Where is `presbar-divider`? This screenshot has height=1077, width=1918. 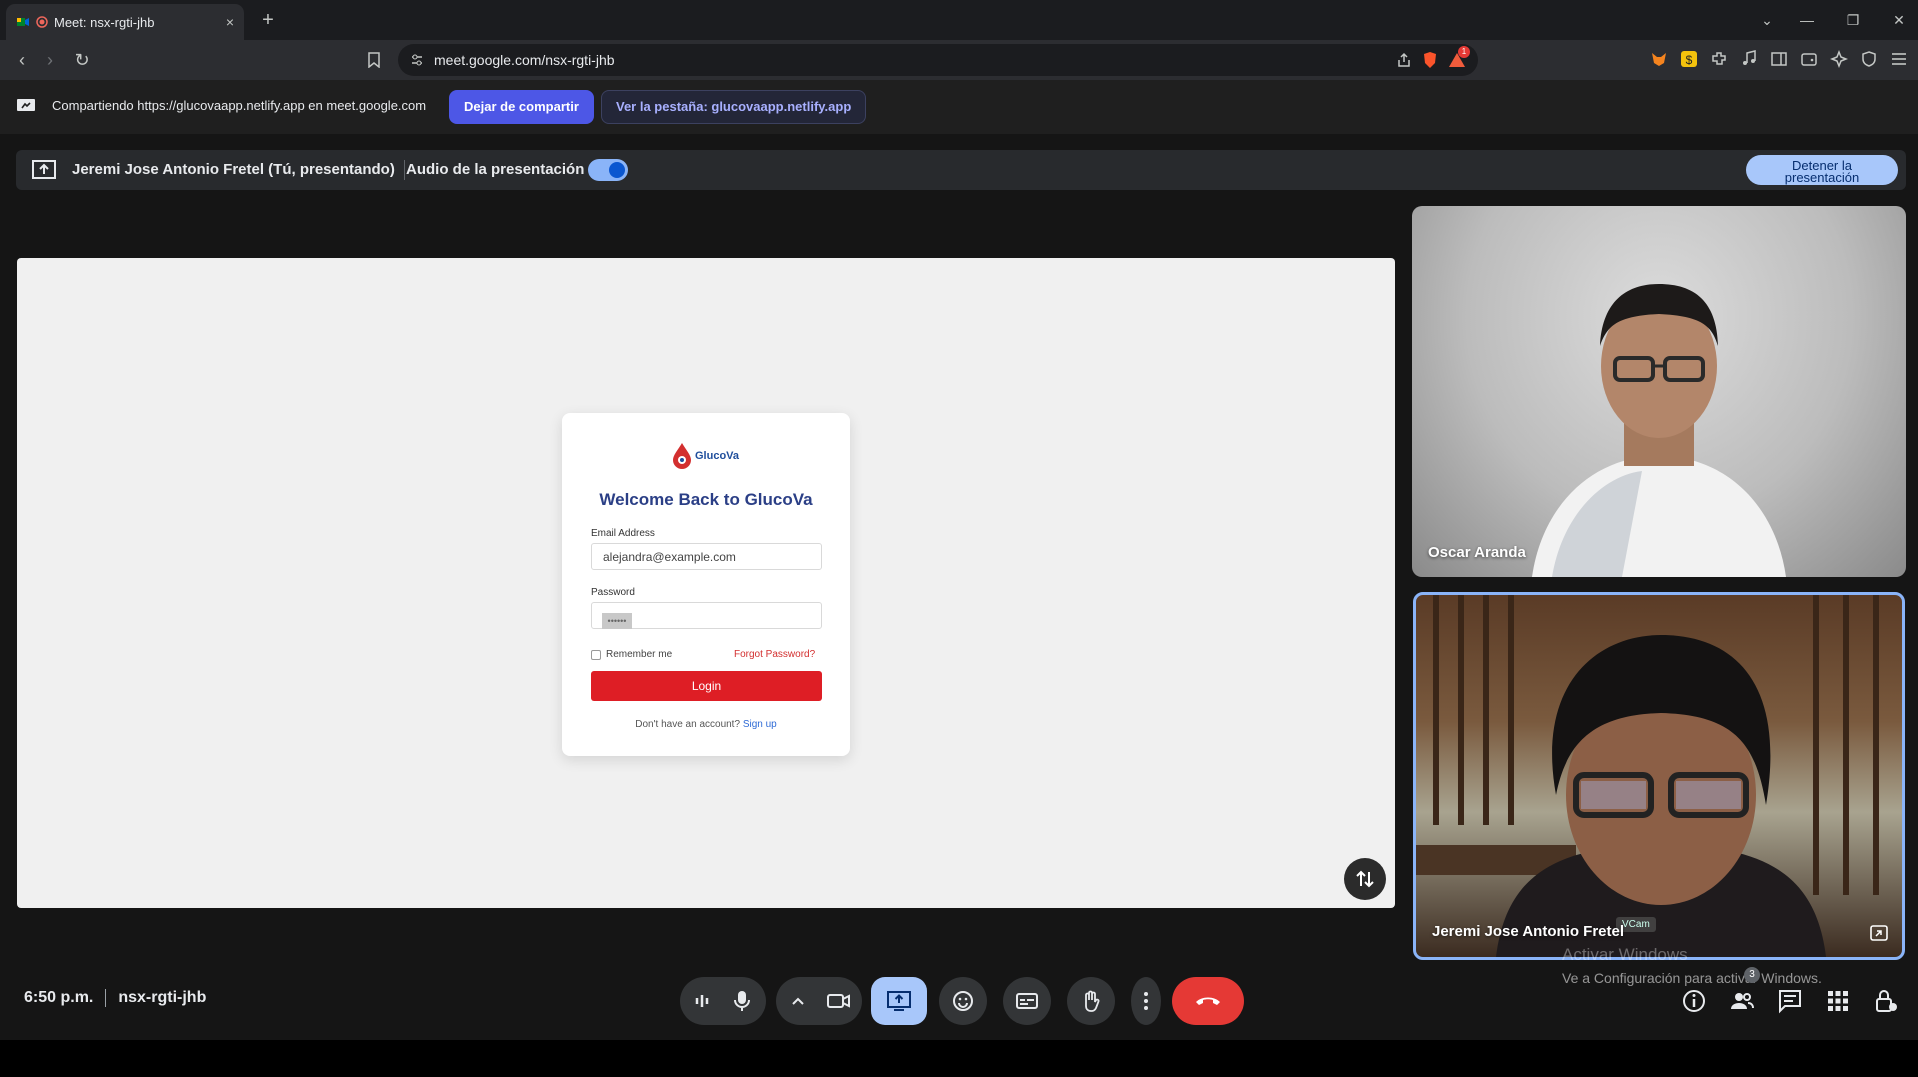
presbar-divider is located at coordinates (404, 170).